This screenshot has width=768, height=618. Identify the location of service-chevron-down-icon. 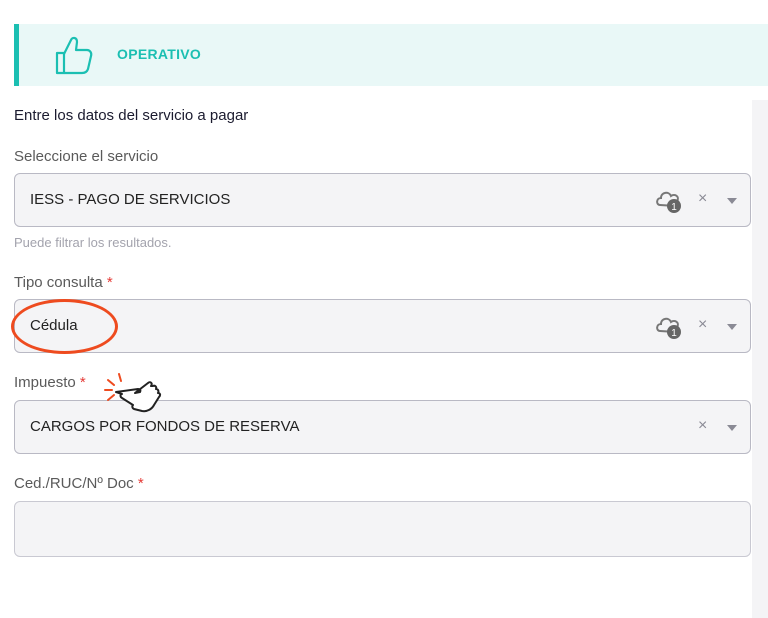
(732, 201).